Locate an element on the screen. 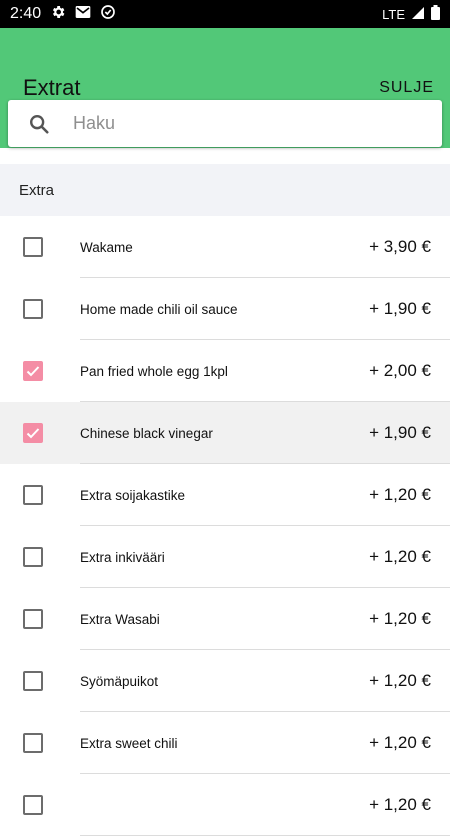 Image resolution: width=450 pixels, height=836 pixels. battery-icon is located at coordinates (435, 14).